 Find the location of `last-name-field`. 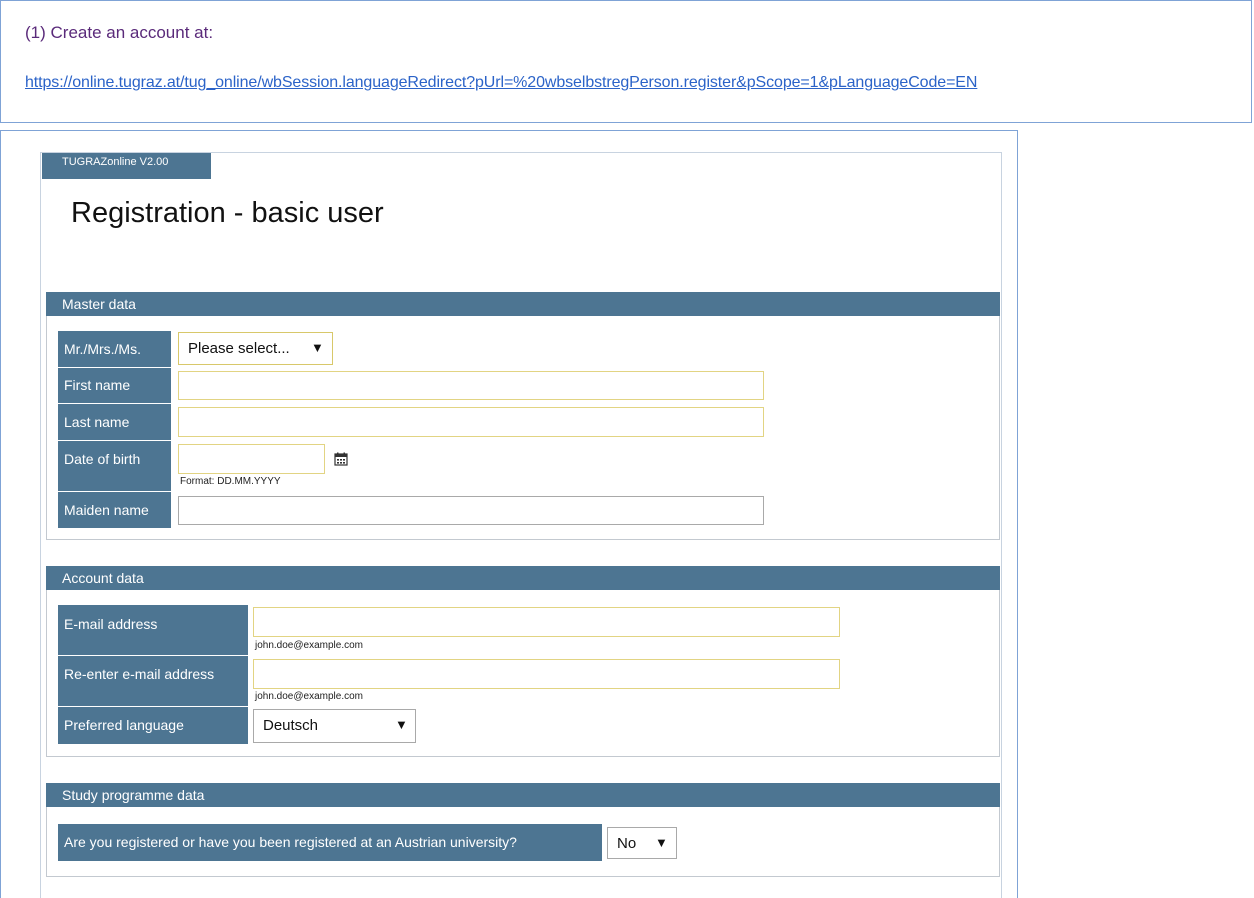

last-name-field is located at coordinates (471, 422).